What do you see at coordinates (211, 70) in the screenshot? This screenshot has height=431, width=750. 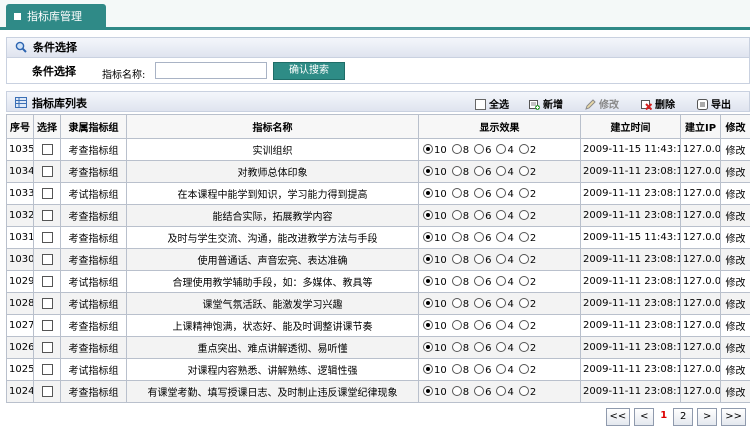 I see `index-name-input` at bounding box center [211, 70].